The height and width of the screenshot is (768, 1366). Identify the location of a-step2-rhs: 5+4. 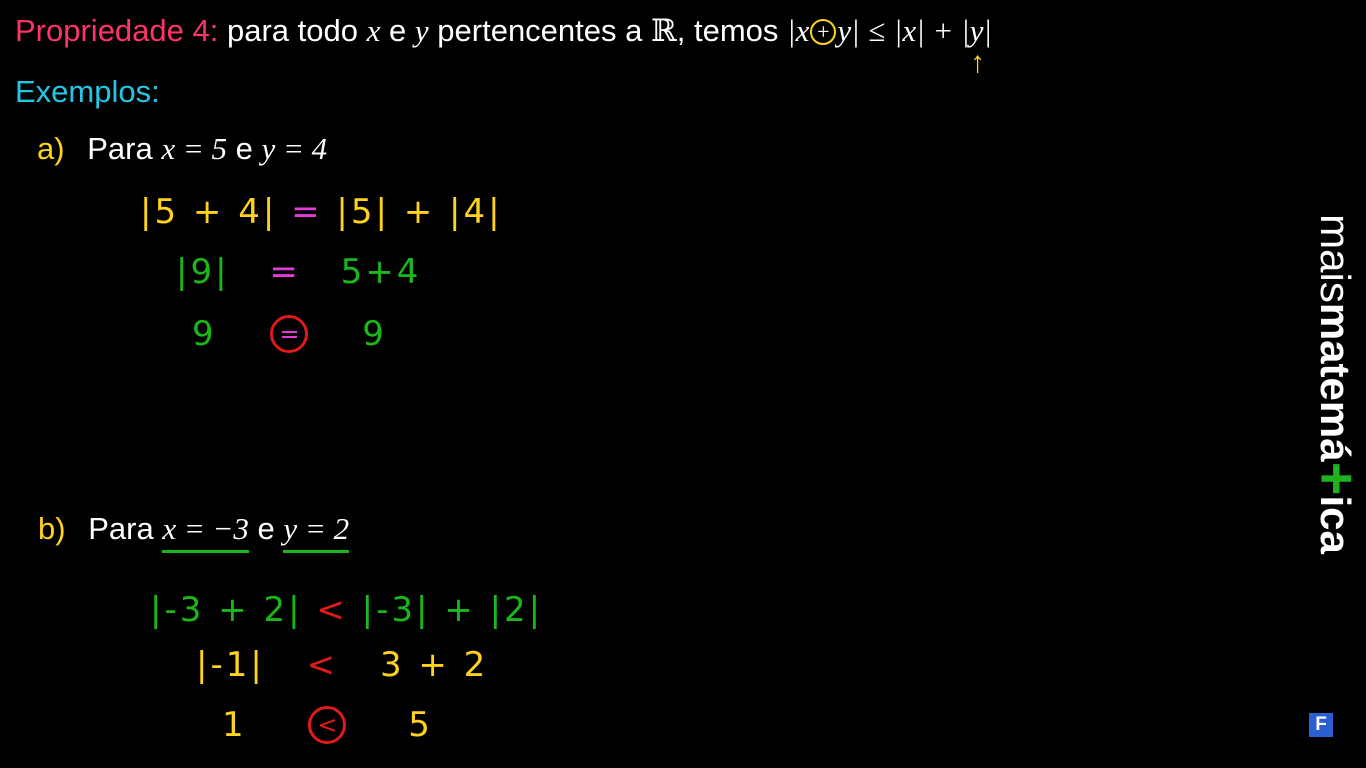
(381, 272).